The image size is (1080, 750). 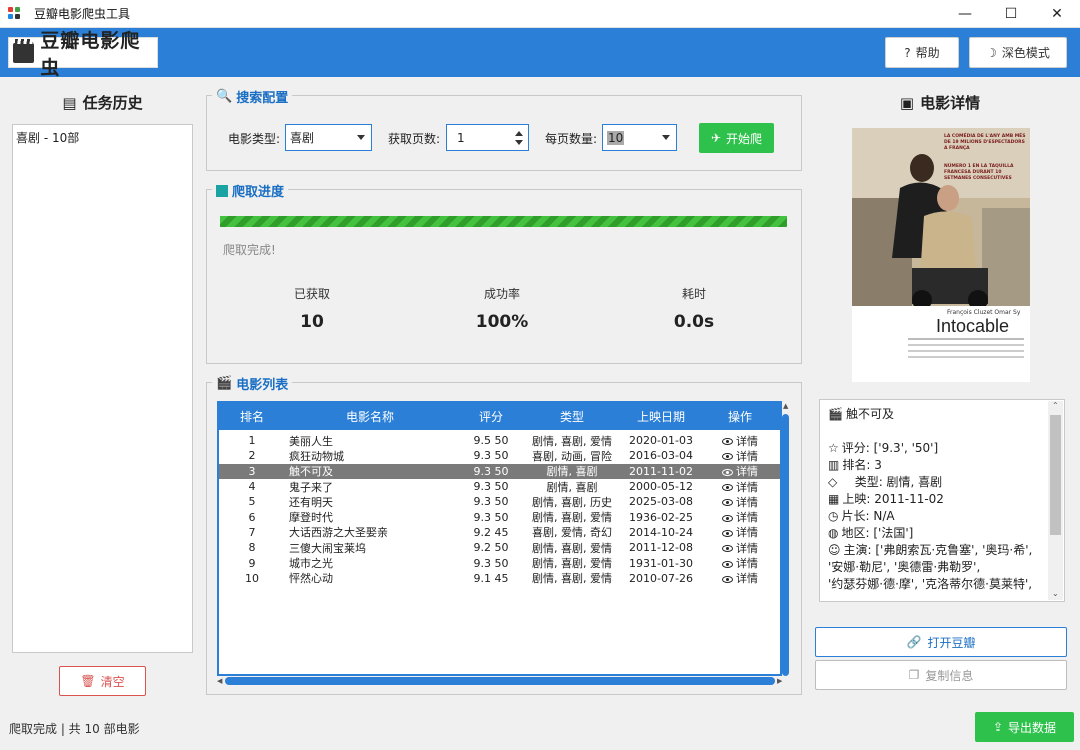 I want to click on cell-rank: 1, so click(x=252, y=441).